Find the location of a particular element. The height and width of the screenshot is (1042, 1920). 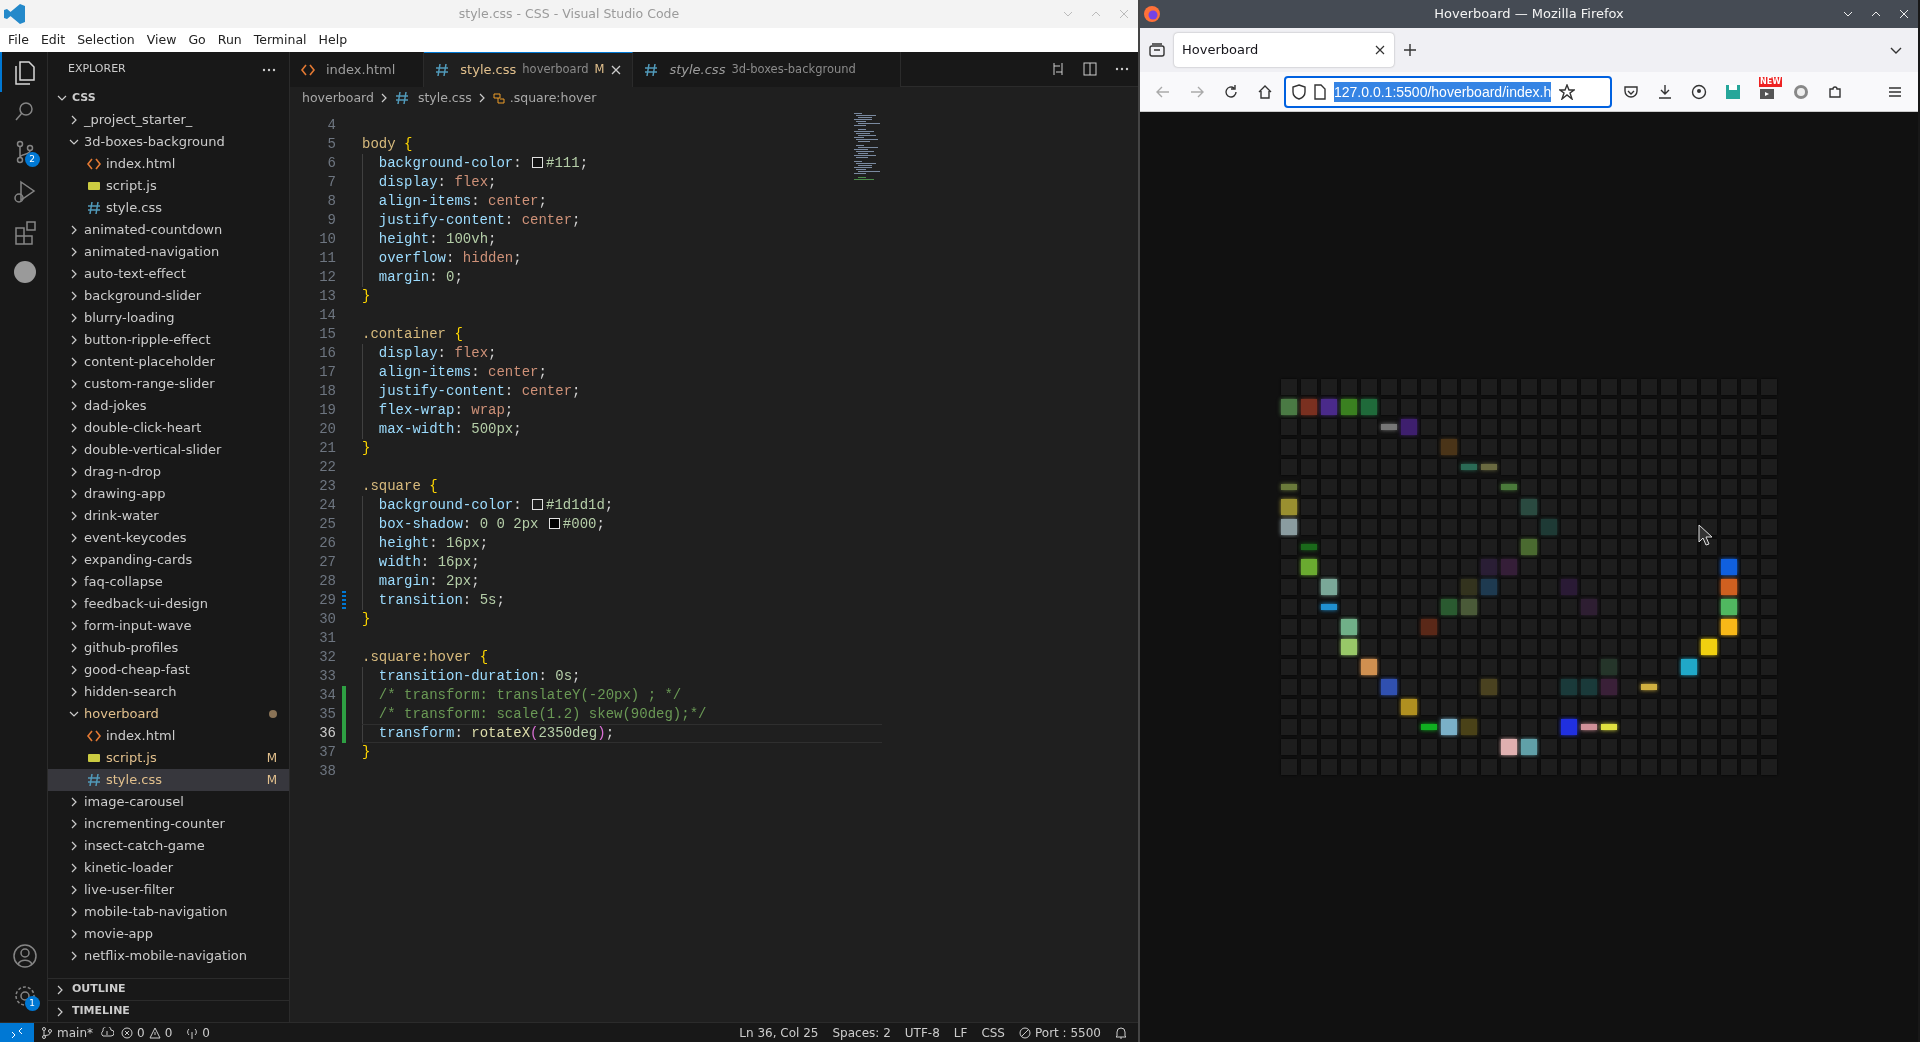

folder-row: faq-collapse is located at coordinates (168, 582).